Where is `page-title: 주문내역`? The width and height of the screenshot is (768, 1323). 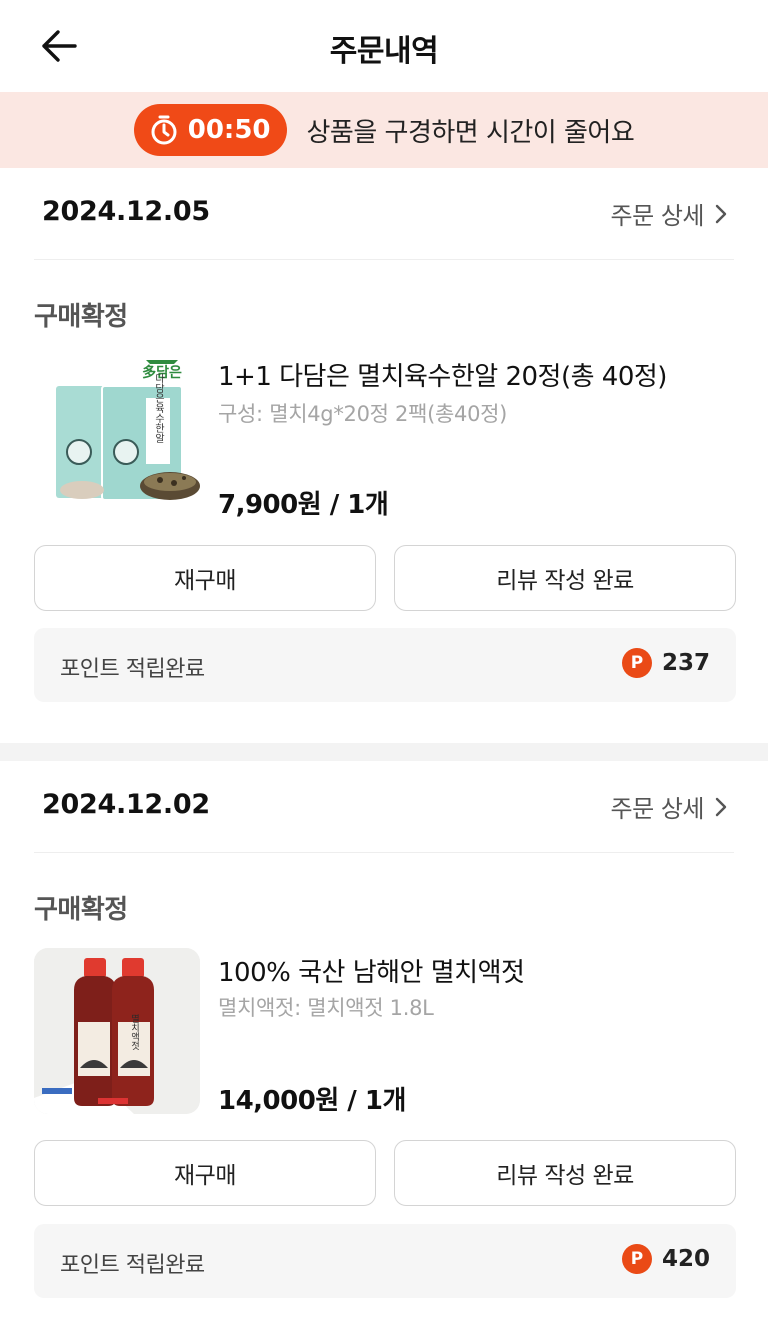
page-title: 주문내역 is located at coordinates (384, 51).